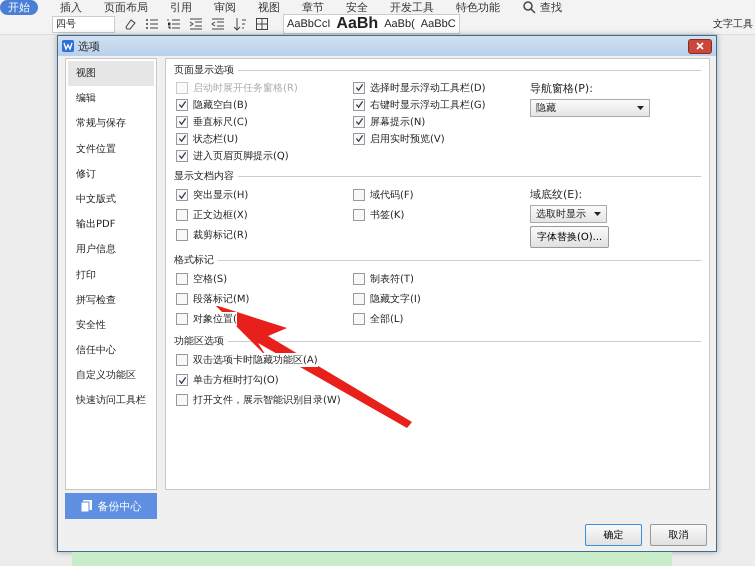 The height and width of the screenshot is (566, 755). What do you see at coordinates (269, 7) in the screenshot?
I see `ribbon-tab: 视图` at bounding box center [269, 7].